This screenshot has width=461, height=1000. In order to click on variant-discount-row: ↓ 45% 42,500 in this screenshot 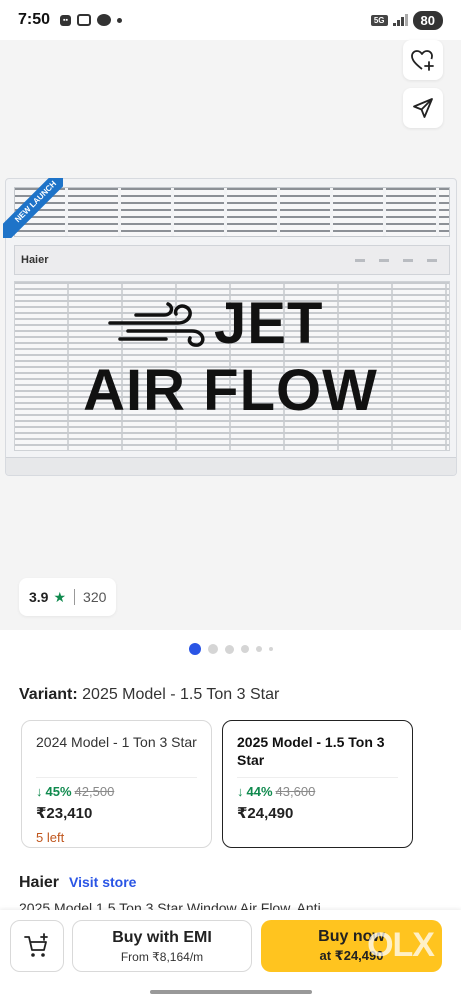, I will do `click(116, 791)`.